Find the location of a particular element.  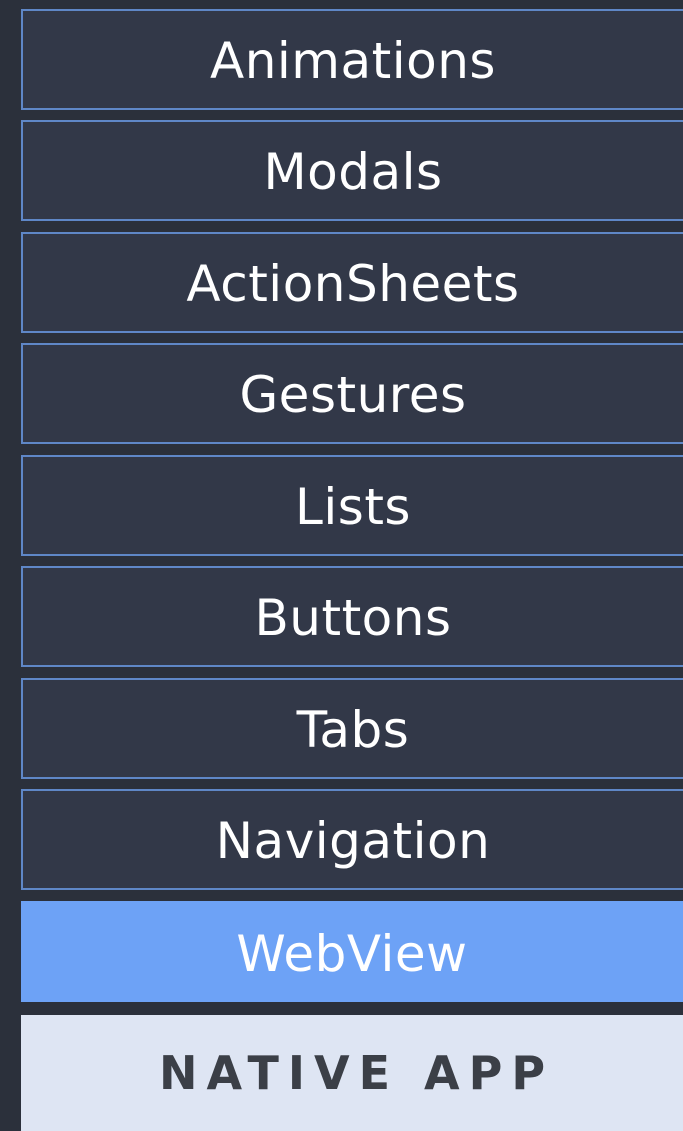

menu-item-gestures: Gestures is located at coordinates (352, 393).